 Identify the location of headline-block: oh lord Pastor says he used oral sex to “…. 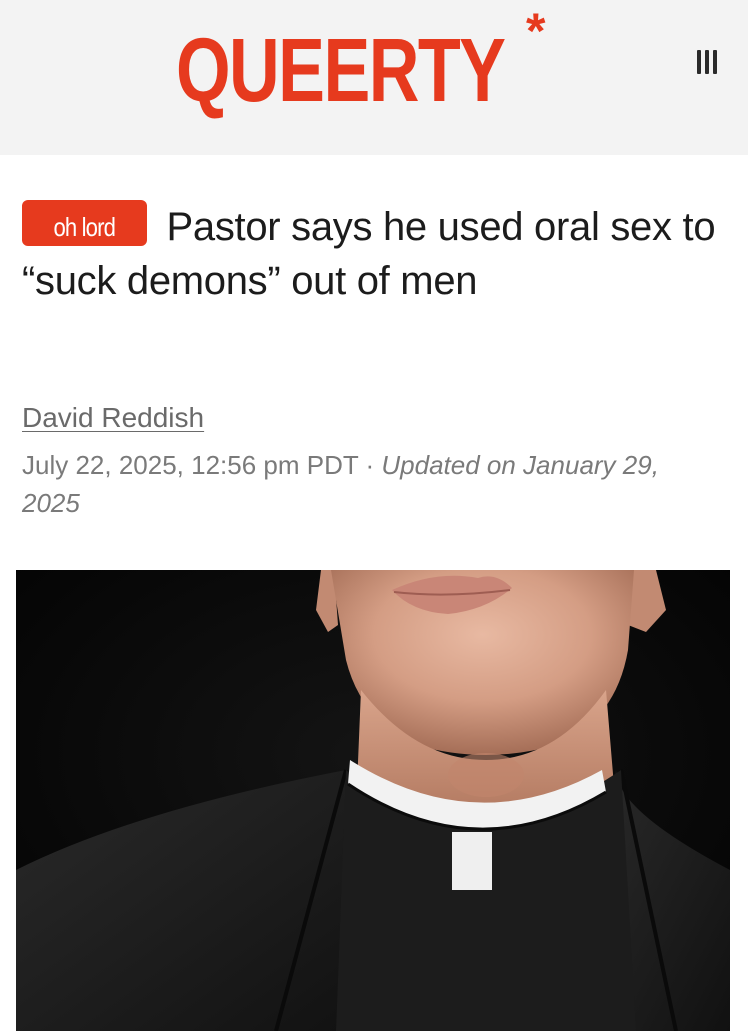
(372, 254).